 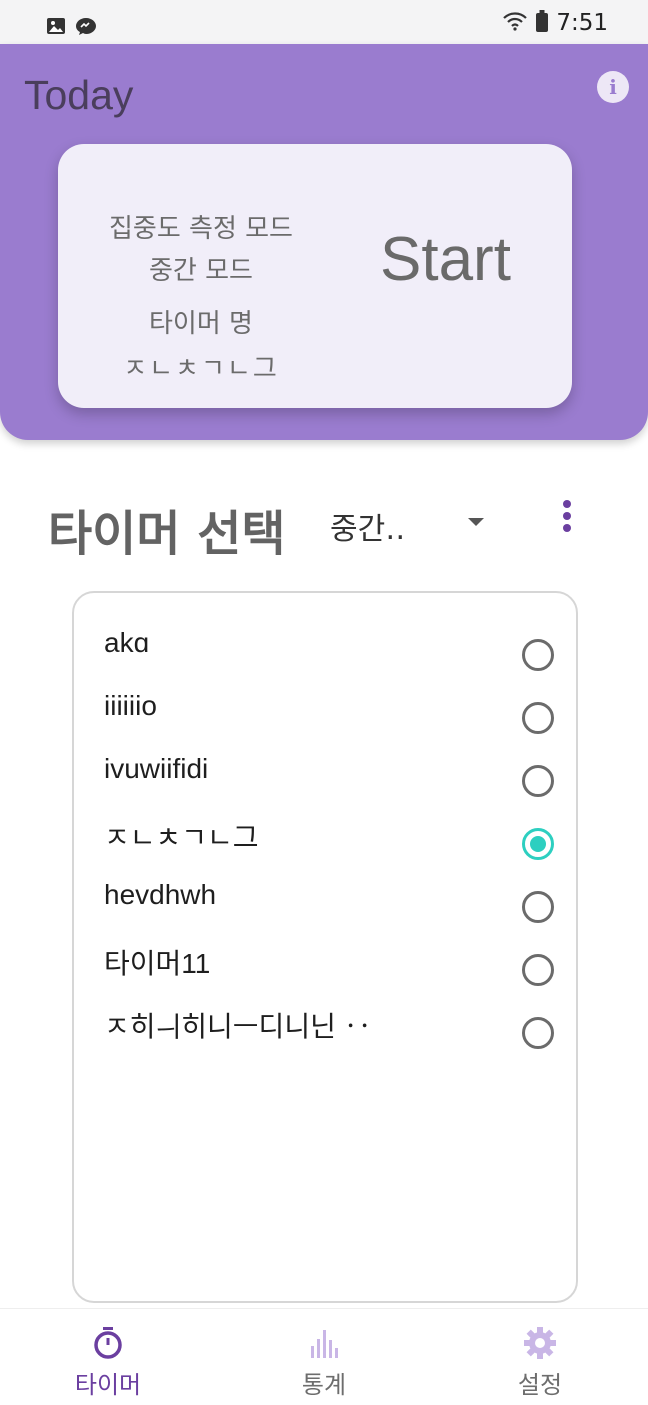 What do you see at coordinates (72, 28) in the screenshot?
I see `status-left-icons` at bounding box center [72, 28].